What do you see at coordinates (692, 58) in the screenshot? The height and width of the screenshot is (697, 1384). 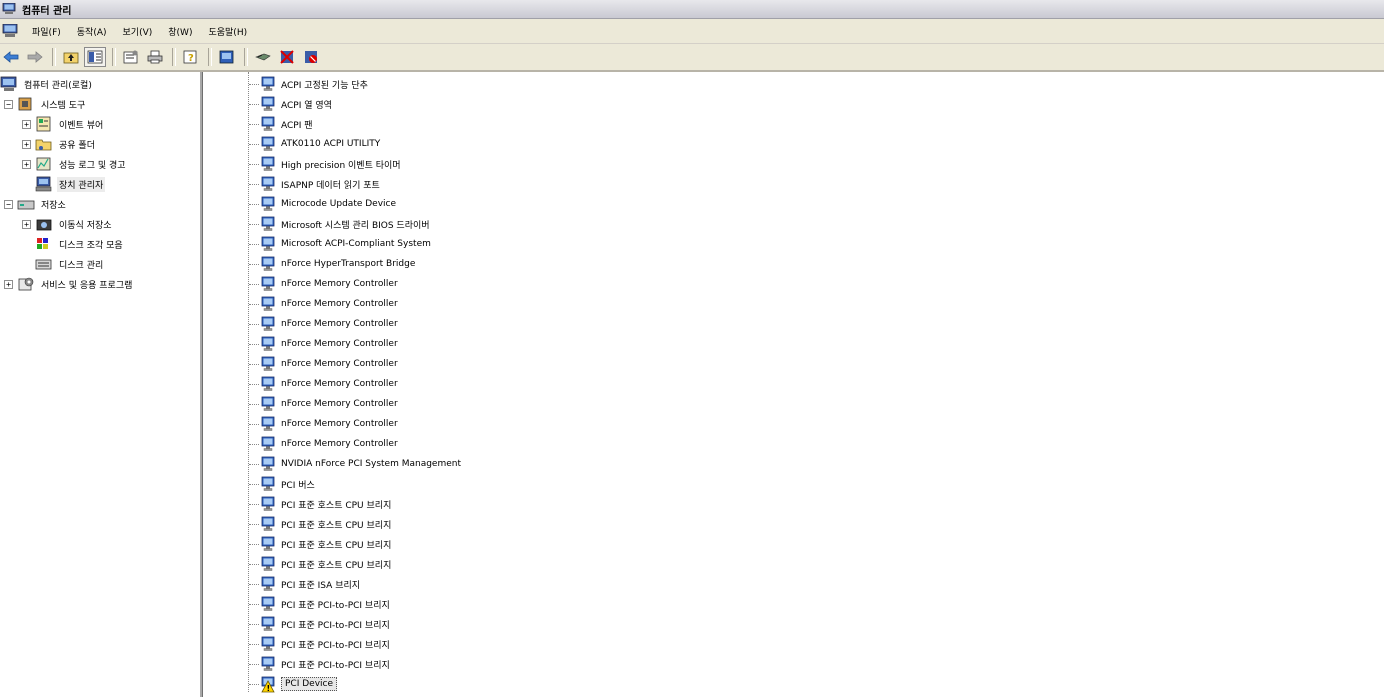 I see `toolbar: ?` at bounding box center [692, 58].